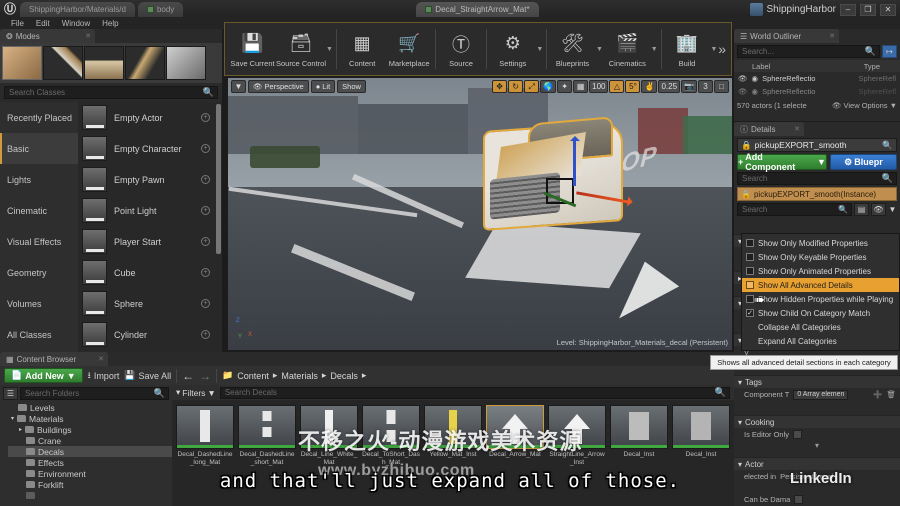 The height and width of the screenshot is (506, 900). I want to click on save-current-button: 💾 Save Current, so click(252, 49).